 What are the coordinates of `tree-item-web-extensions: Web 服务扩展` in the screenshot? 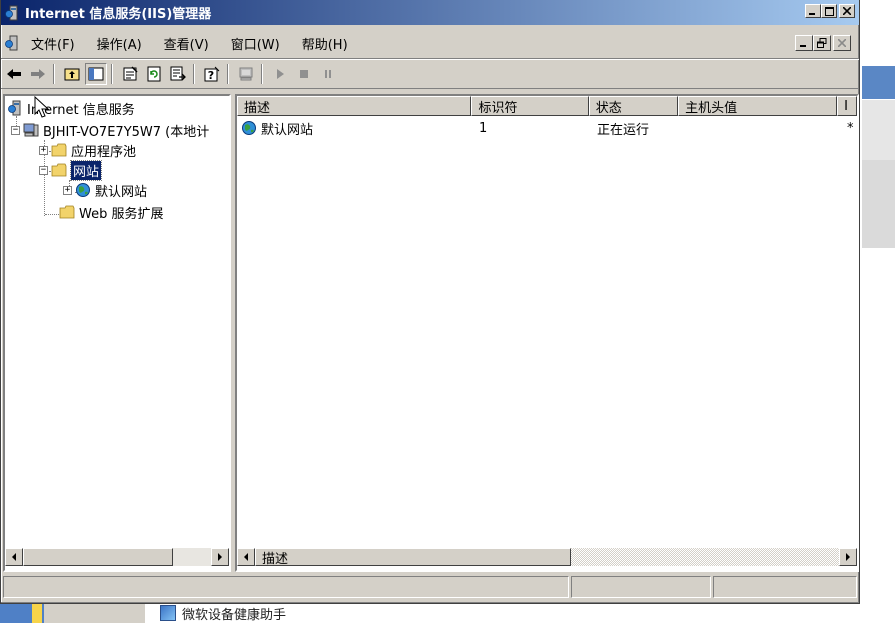 It's located at (111, 212).